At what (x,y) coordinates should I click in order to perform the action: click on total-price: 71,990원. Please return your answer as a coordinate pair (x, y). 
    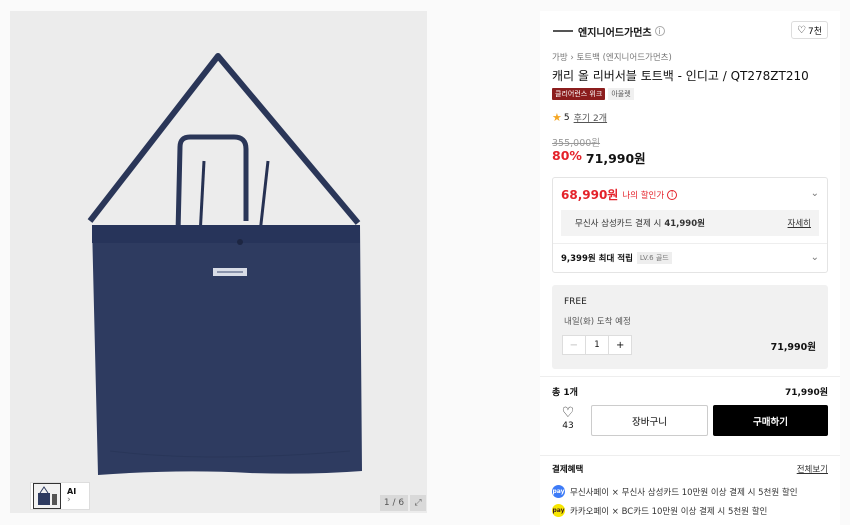
    Looking at the image, I should click on (806, 393).